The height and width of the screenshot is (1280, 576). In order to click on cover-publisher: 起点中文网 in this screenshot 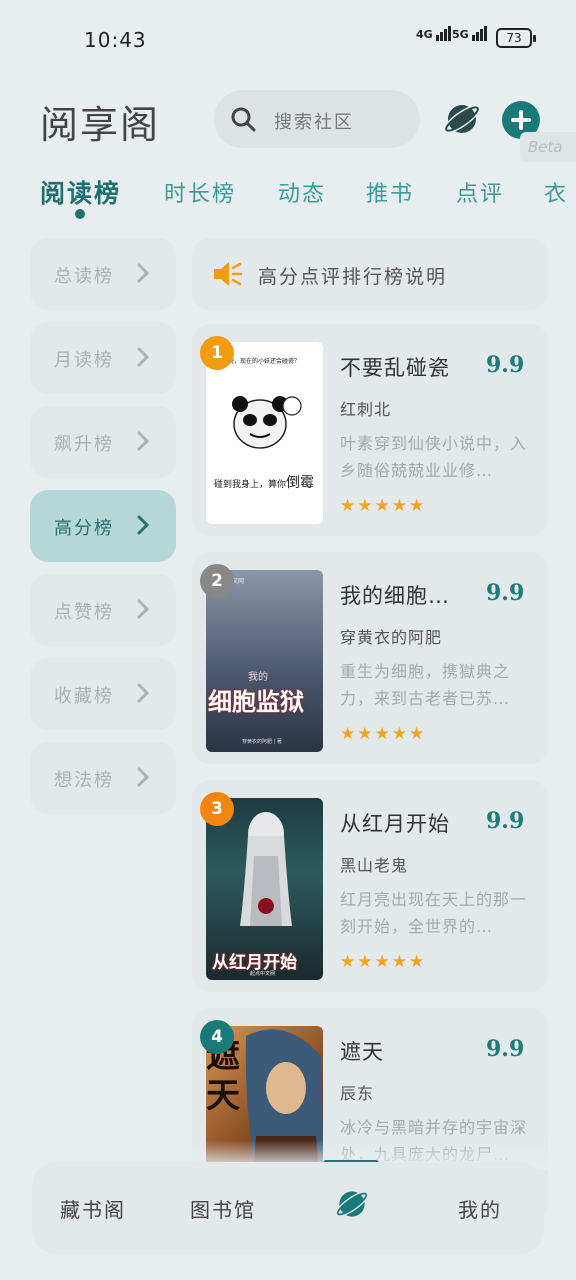, I will do `click(263, 974)`.